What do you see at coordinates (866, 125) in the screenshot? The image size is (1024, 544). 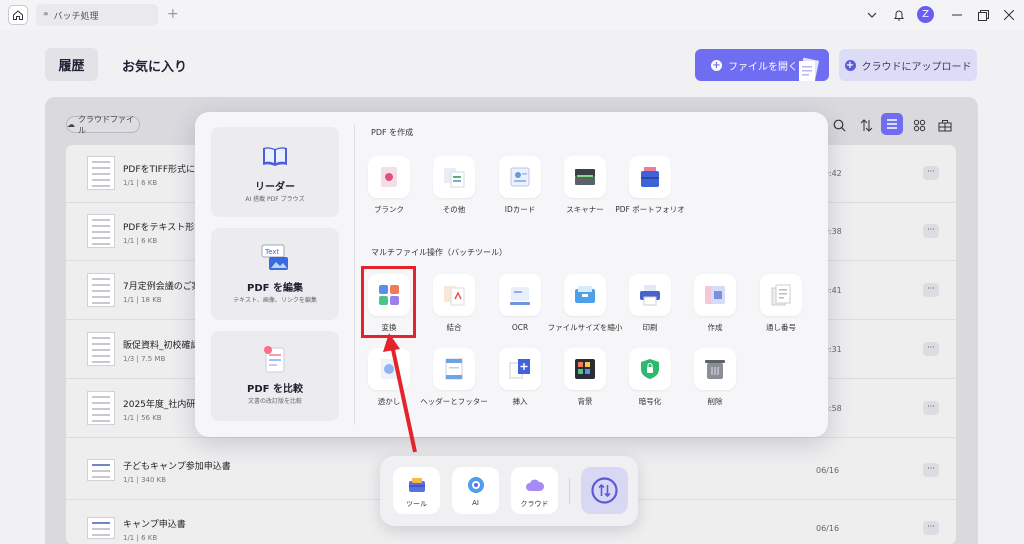 I see `sort-icon` at bounding box center [866, 125].